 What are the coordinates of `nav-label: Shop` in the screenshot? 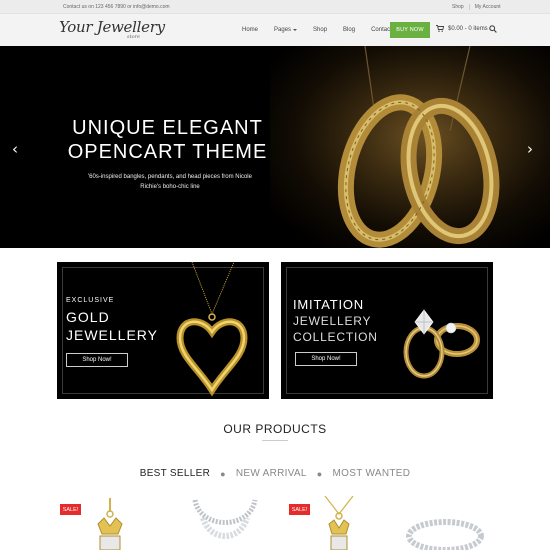 It's located at (320, 30).